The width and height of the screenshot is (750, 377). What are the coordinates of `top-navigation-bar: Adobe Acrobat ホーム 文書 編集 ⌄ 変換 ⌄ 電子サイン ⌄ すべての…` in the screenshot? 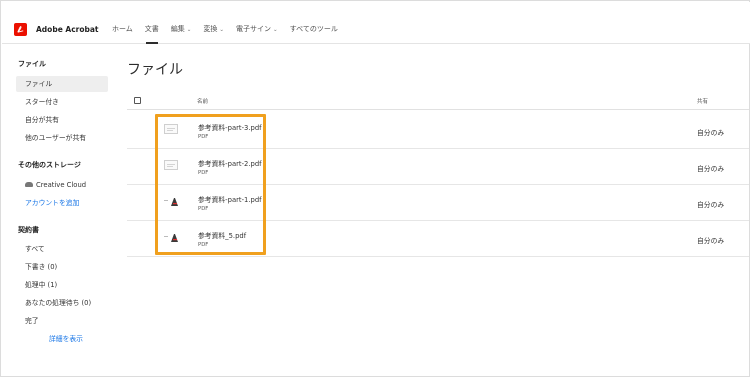 It's located at (376, 23).